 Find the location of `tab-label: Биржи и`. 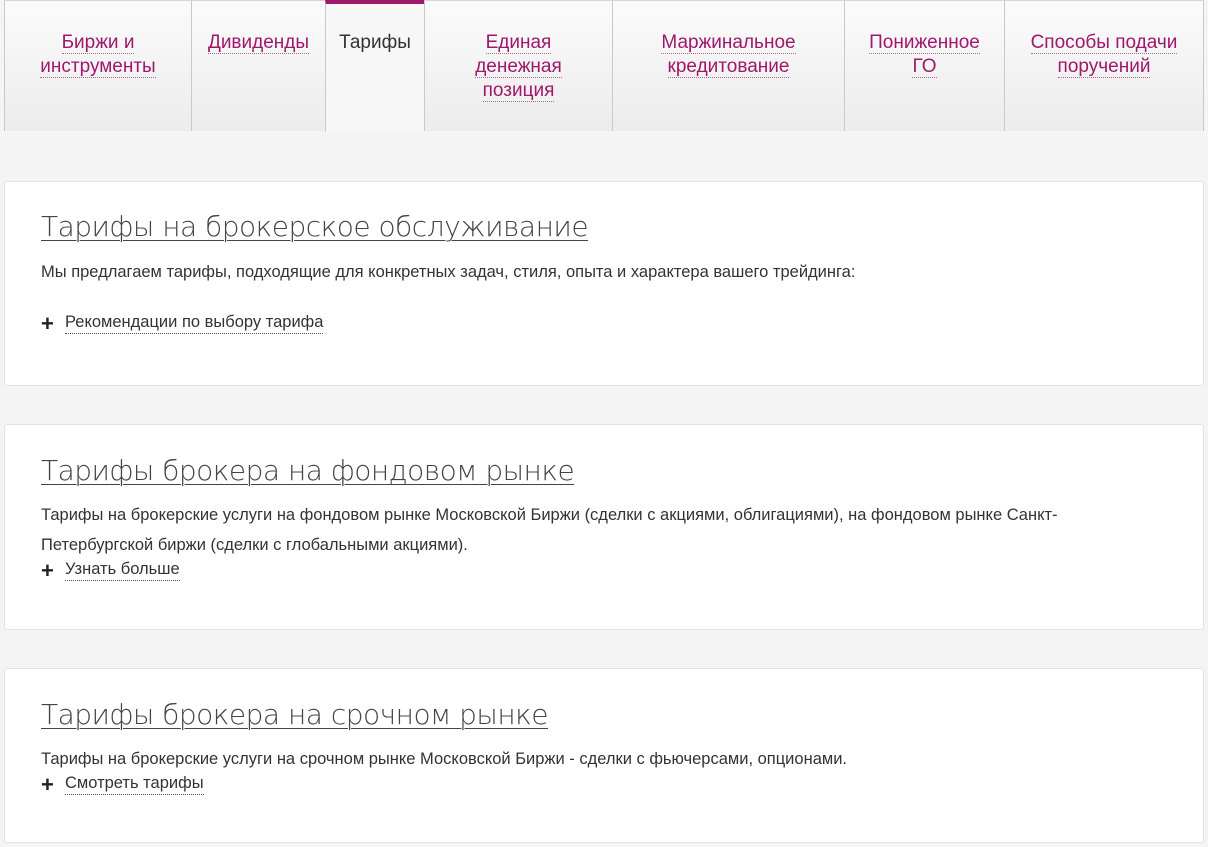

tab-label: Биржи и is located at coordinates (98, 43).